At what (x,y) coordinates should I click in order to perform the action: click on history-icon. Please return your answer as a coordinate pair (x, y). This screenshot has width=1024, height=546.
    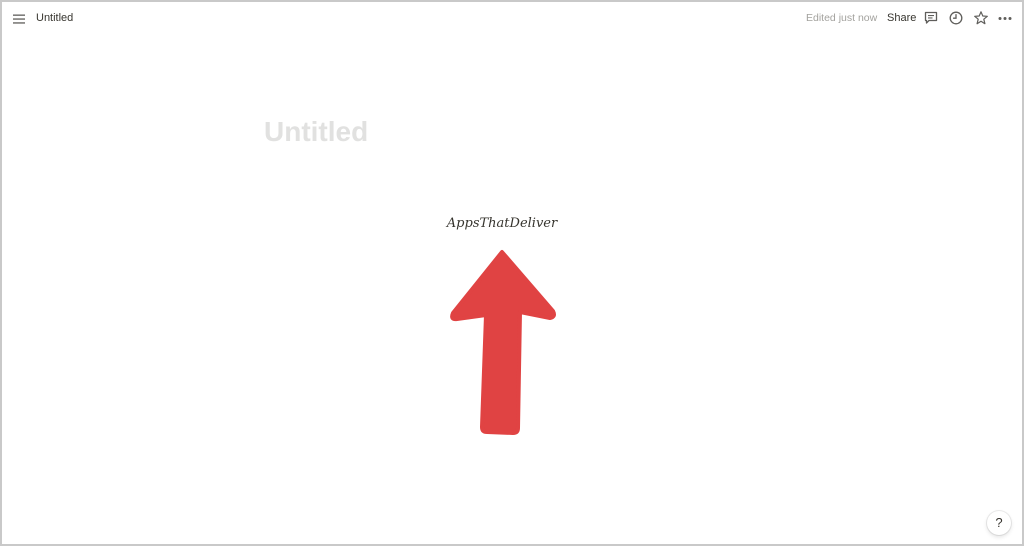
    Looking at the image, I should click on (956, 18).